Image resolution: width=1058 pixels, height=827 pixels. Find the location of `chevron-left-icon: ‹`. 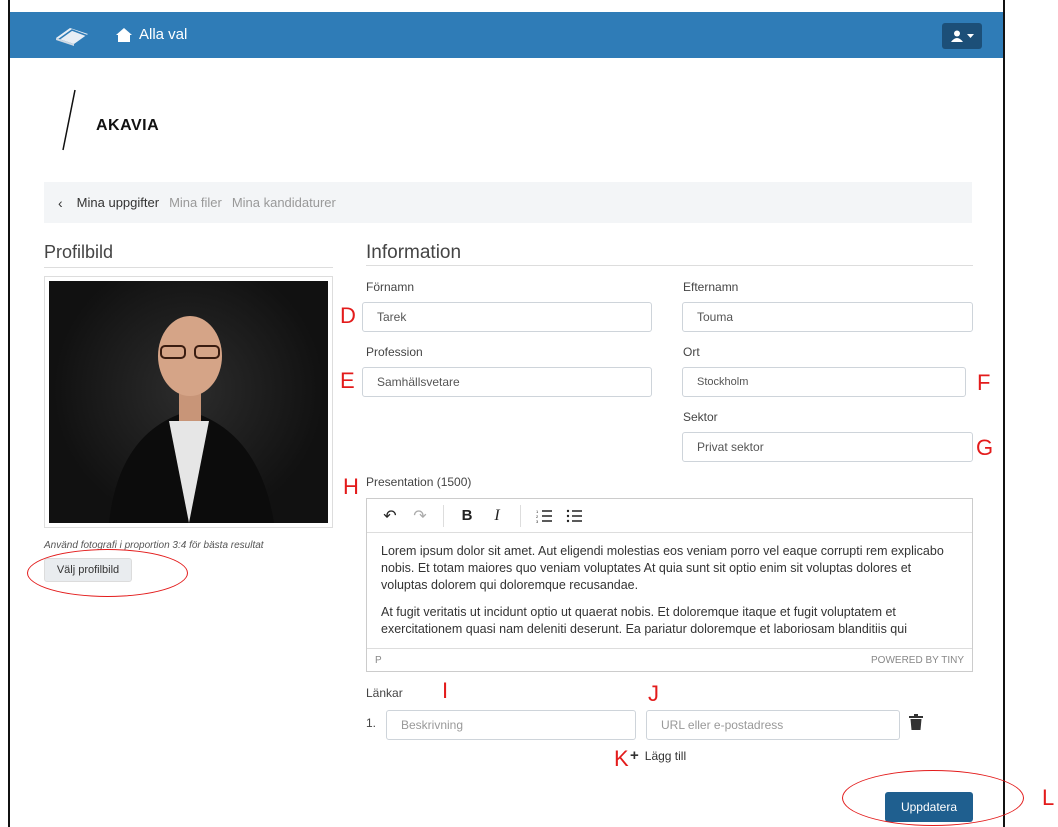

chevron-left-icon: ‹ is located at coordinates (60, 203).